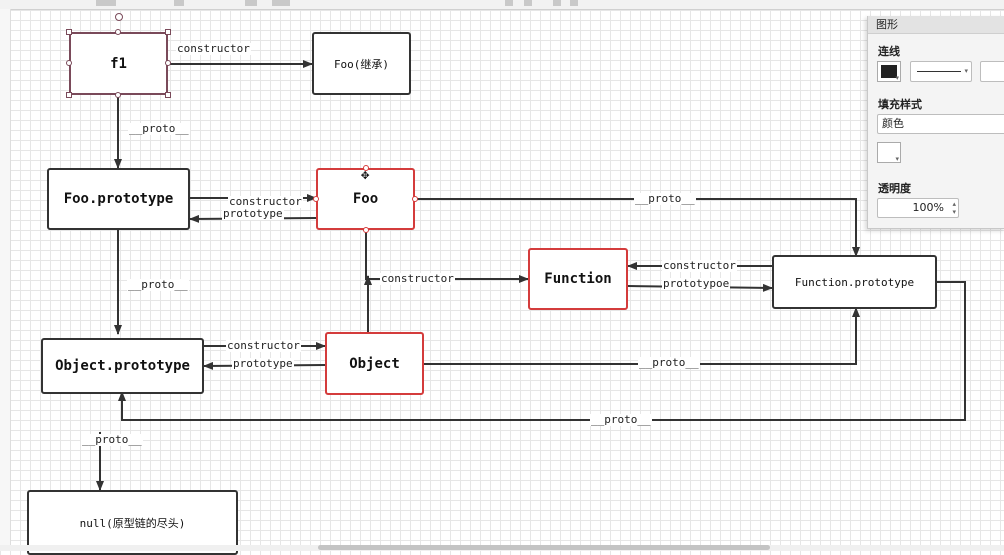 This screenshot has height=555, width=1004. I want to click on edge-foo-proto, so click(637, 227).